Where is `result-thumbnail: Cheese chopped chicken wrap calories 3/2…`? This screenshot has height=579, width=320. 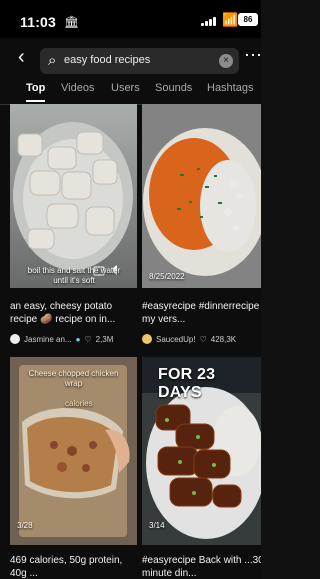 result-thumbnail: Cheese chopped chicken wrap calories 3/2… is located at coordinates (73, 451).